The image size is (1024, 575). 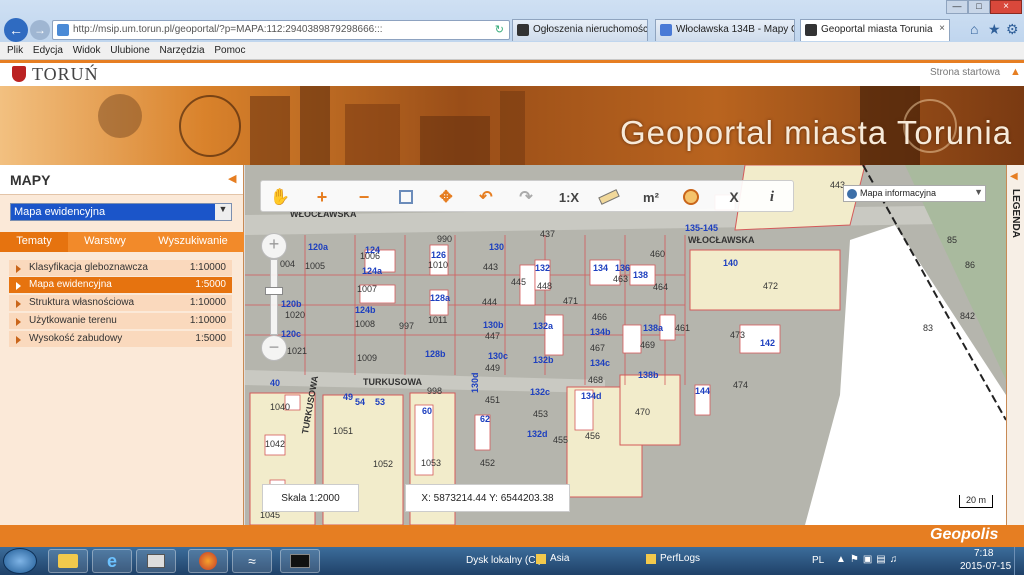 I want to click on ie-icon: e, so click(x=111, y=560).